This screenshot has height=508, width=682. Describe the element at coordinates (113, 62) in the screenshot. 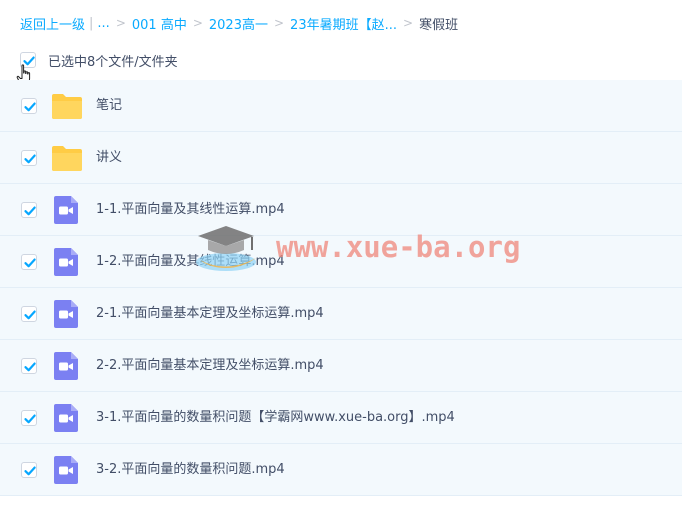

I see `selection-count-label: 已选中8个文件/文件夹` at that location.